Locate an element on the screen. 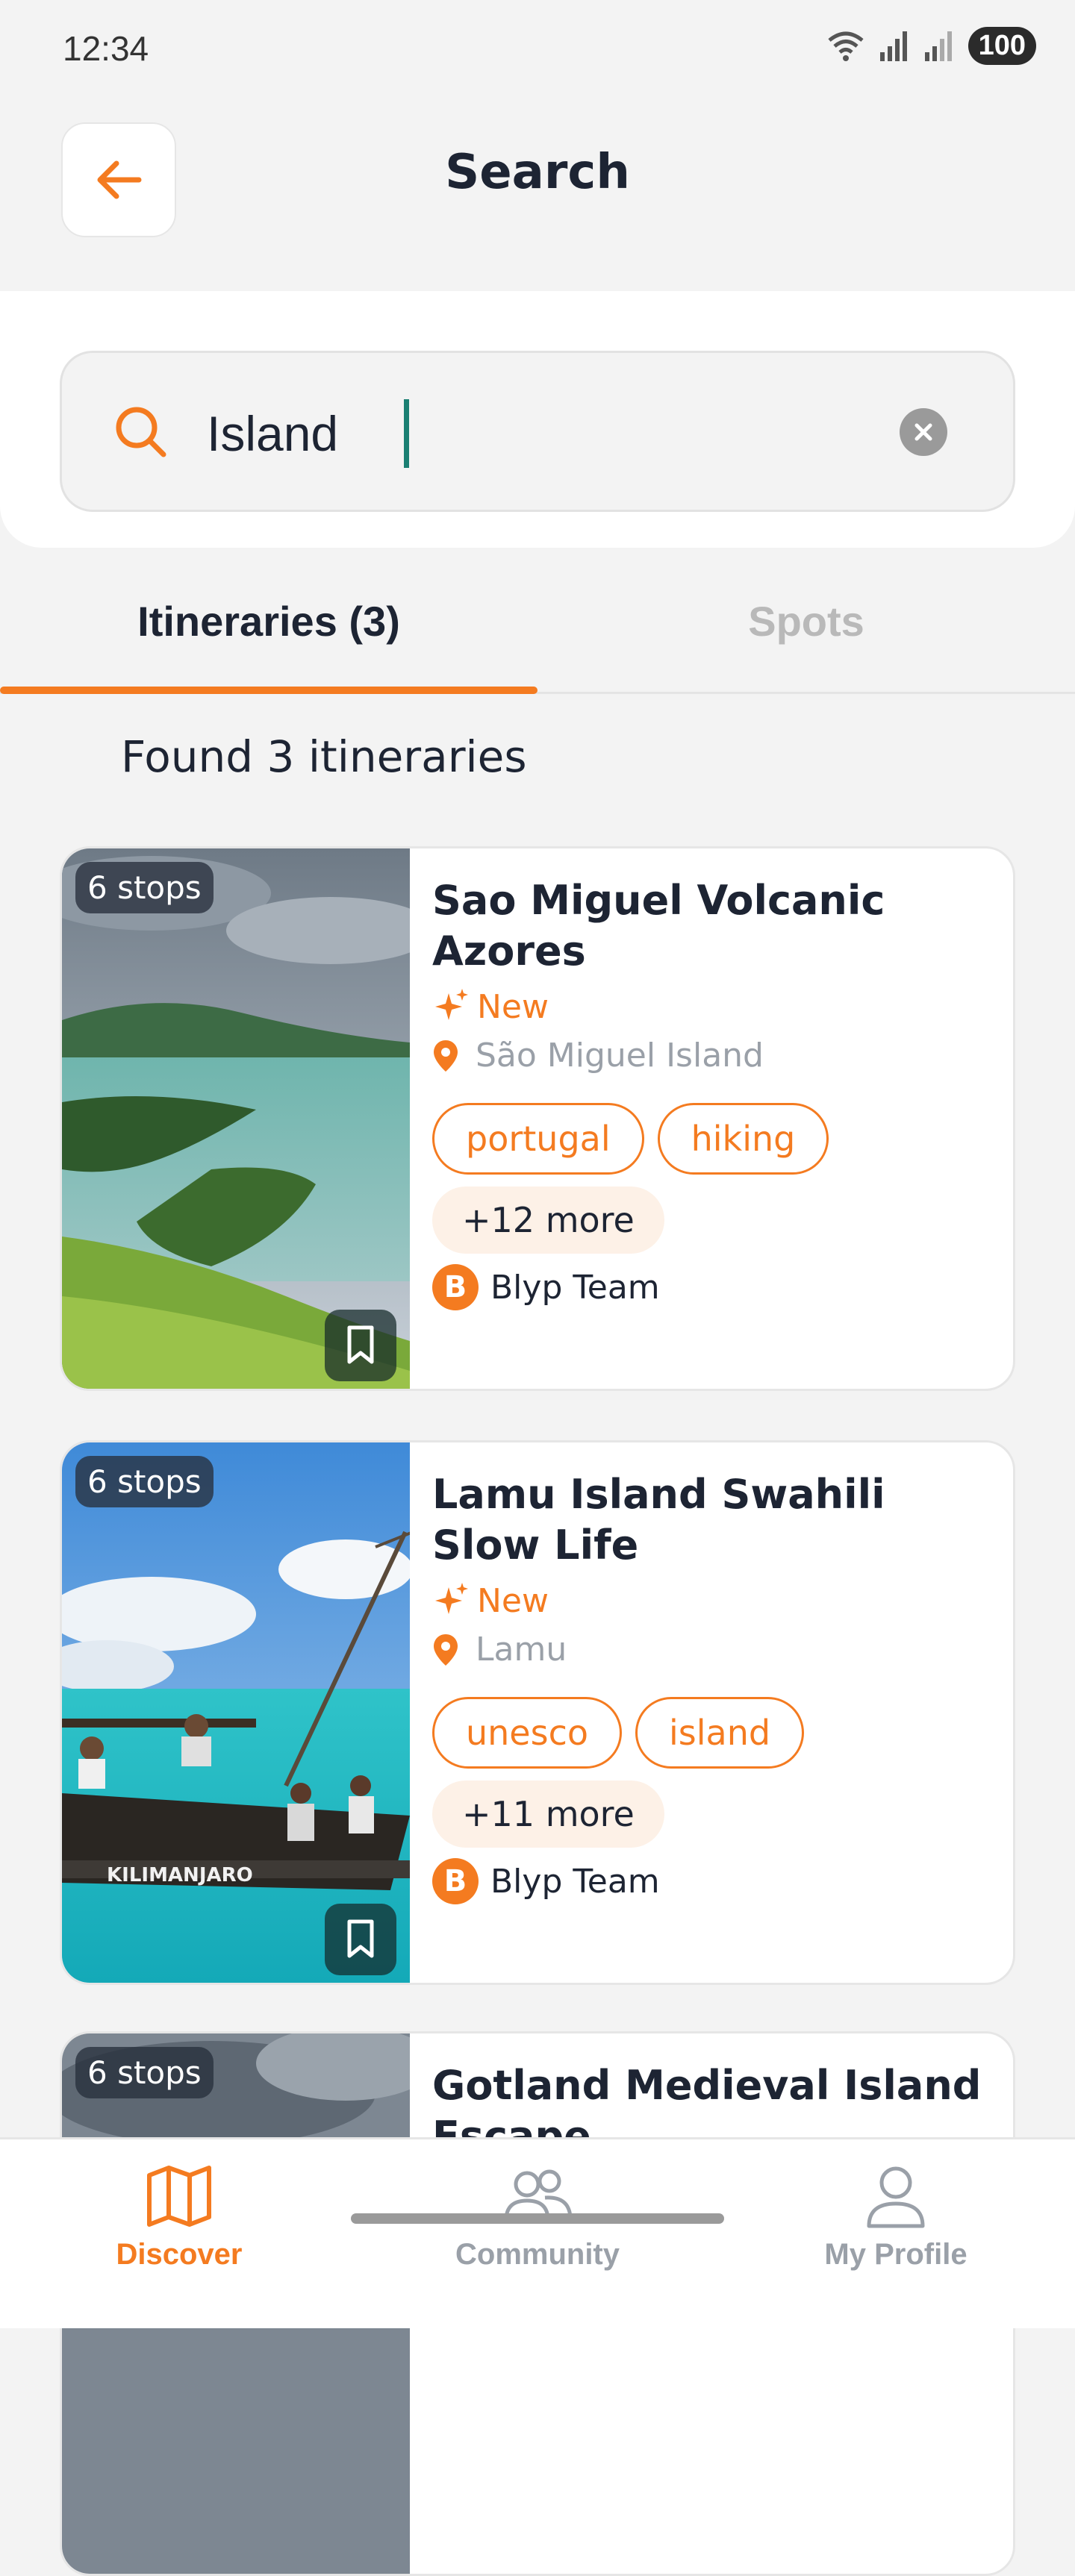  top-bar: Search is located at coordinates (537, 196).